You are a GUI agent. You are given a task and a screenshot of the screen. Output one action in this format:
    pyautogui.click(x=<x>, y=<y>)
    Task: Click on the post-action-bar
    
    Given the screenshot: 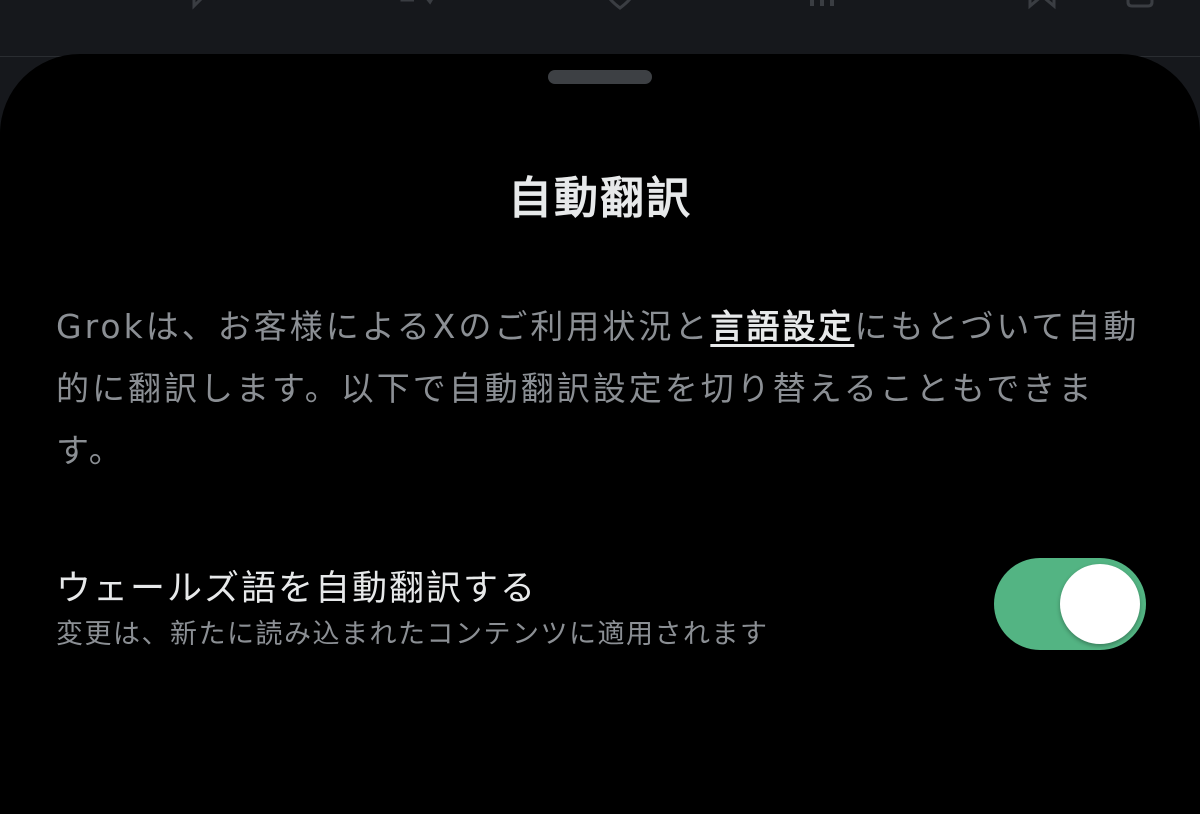 What is the action you would take?
    pyautogui.click(x=600, y=28)
    